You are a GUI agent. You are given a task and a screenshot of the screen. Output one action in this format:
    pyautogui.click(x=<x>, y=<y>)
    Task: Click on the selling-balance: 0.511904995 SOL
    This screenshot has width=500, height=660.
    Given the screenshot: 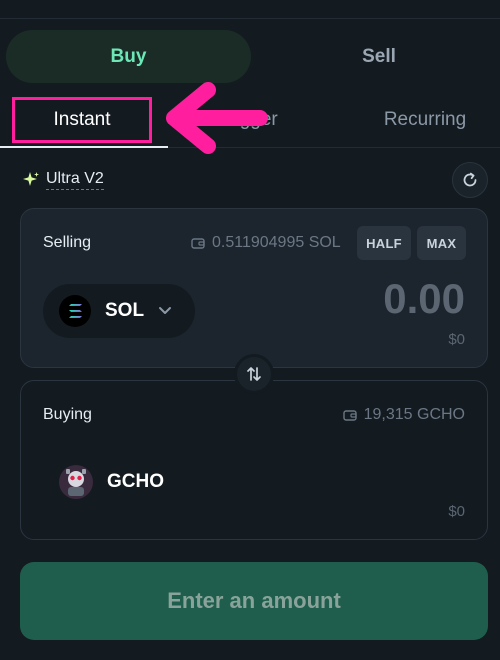 What is the action you would take?
    pyautogui.click(x=266, y=243)
    